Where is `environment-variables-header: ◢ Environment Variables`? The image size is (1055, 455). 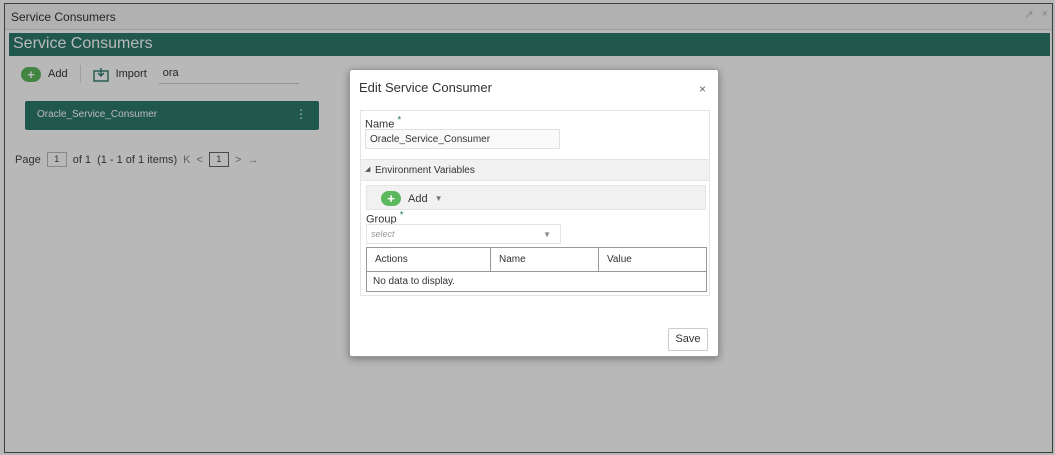
environment-variables-header: ◢ Environment Variables is located at coordinates (535, 170).